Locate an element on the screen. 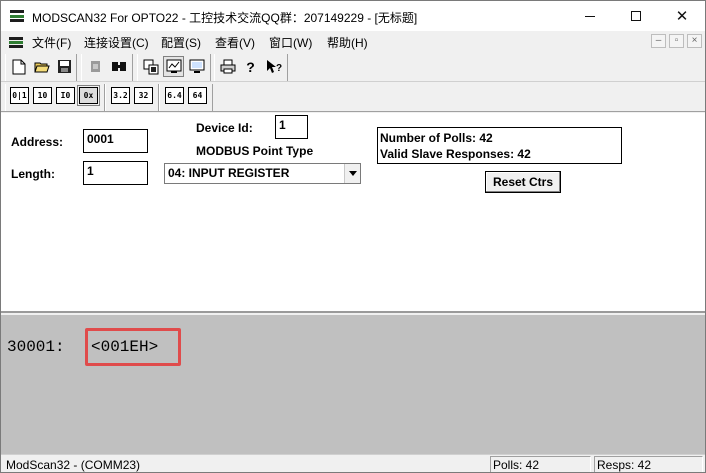 This screenshot has height=473, width=706. graph-button is located at coordinates (173, 66).